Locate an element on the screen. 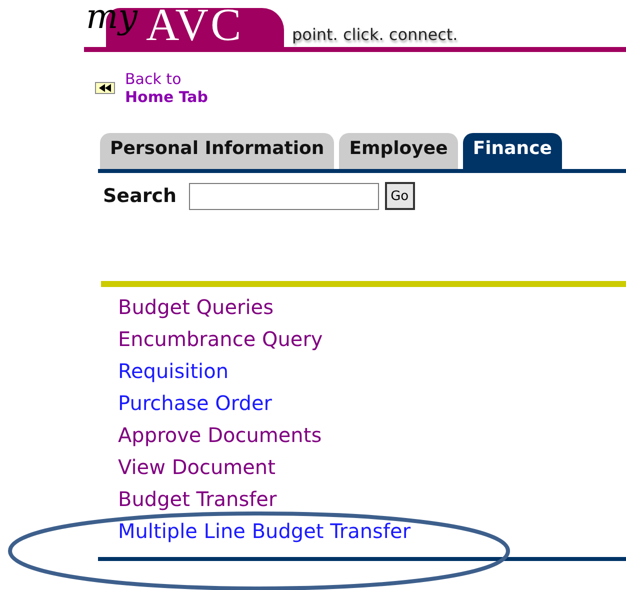 This screenshot has height=590, width=626. search-field is located at coordinates (283, 196).